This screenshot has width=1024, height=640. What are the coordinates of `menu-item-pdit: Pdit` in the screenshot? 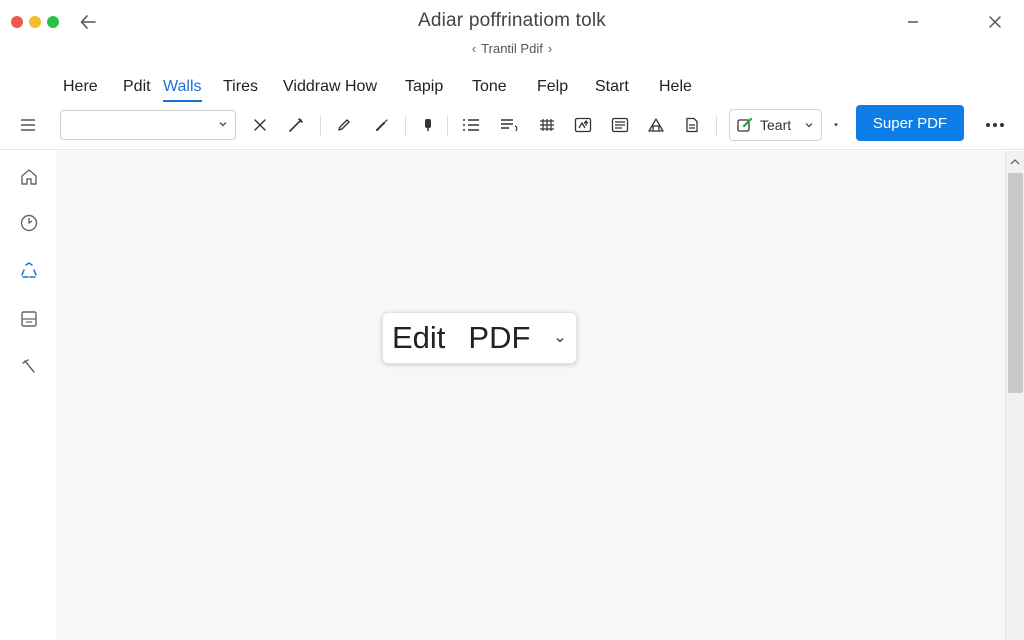 It's located at (137, 89).